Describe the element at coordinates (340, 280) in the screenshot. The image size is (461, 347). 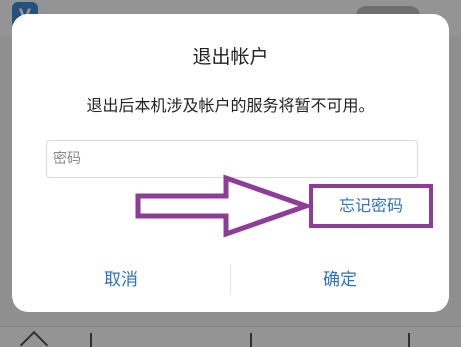
I see `confirm-button: 确定` at that location.